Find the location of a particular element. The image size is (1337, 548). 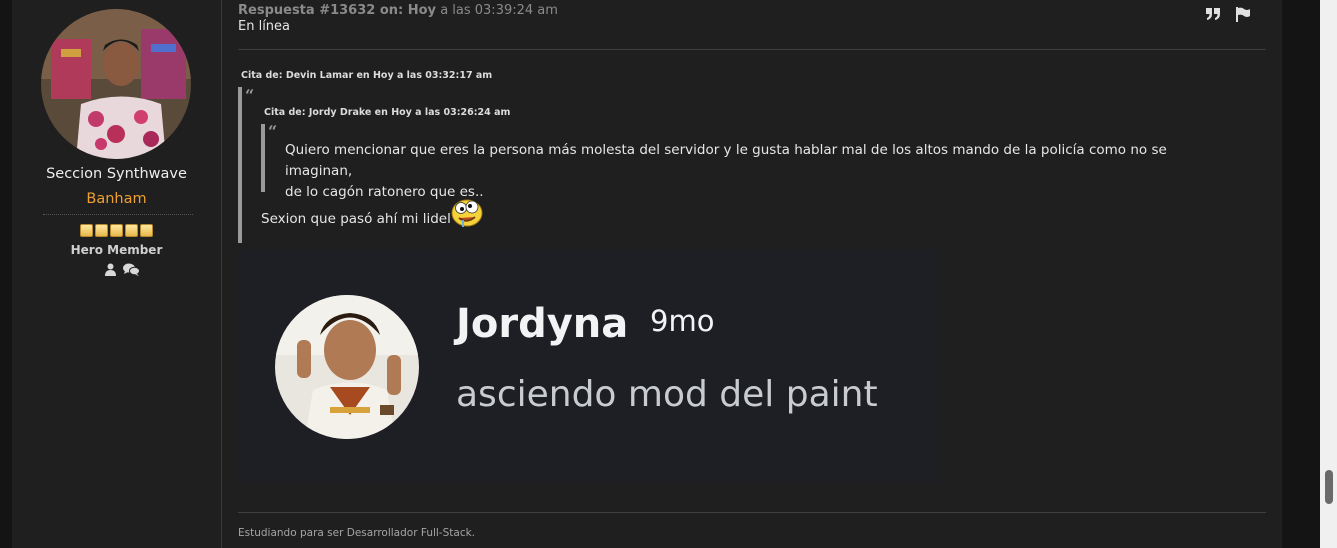

poster-group: Banham is located at coordinates (116, 199).